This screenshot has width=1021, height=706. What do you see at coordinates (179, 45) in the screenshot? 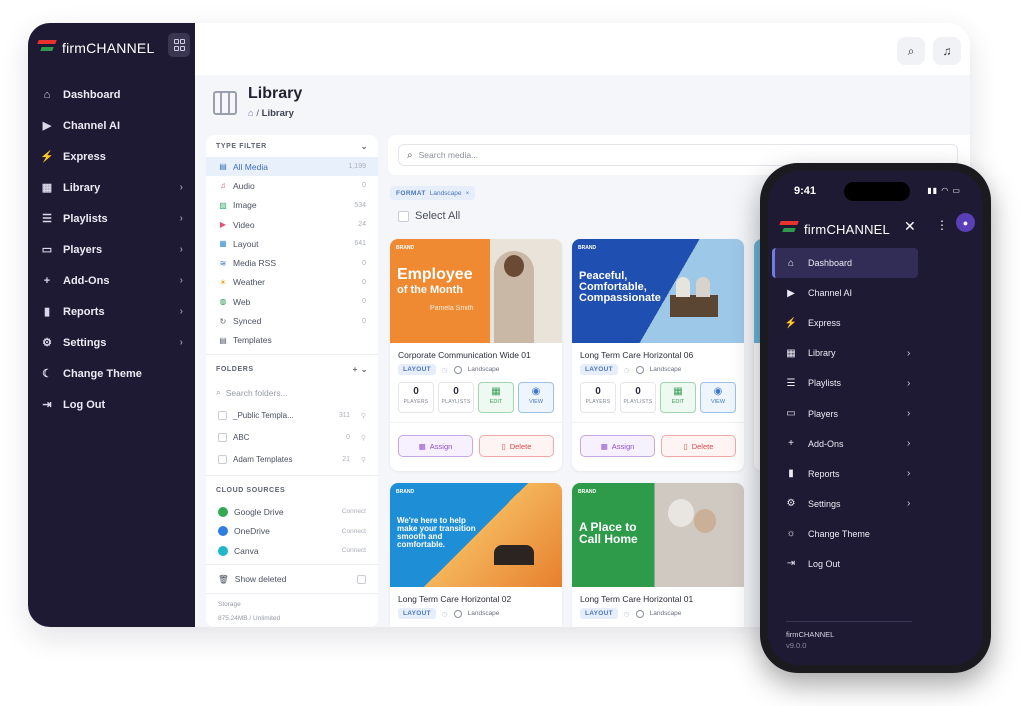
I see `app-grid-icon` at bounding box center [179, 45].